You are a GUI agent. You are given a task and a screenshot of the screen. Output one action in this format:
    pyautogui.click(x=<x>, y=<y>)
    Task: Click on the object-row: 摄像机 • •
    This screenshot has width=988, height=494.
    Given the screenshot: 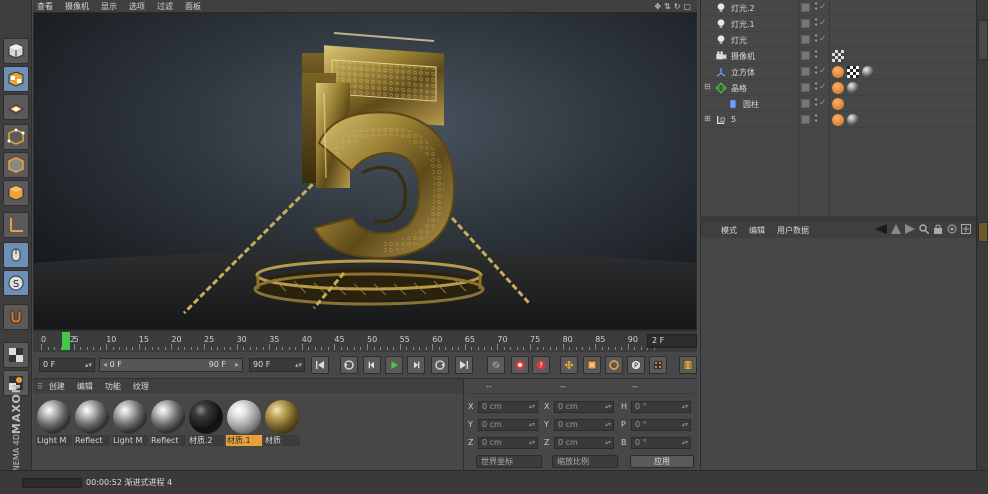 What is the action you would take?
    pyautogui.click(x=839, y=56)
    